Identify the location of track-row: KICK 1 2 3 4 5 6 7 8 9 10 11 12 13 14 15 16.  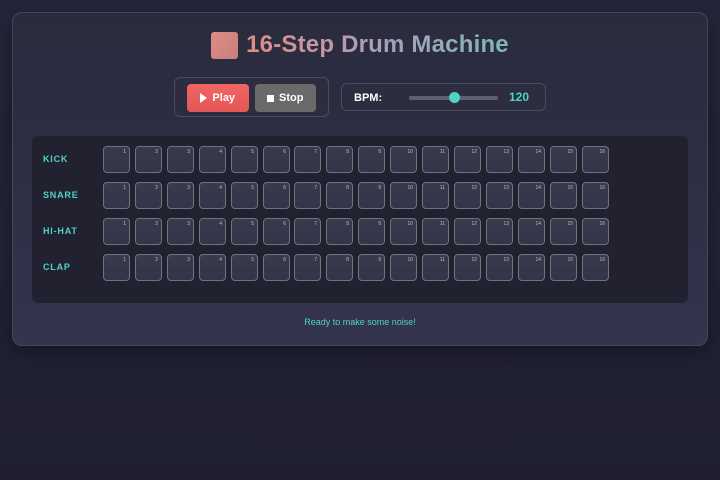
(360, 160).